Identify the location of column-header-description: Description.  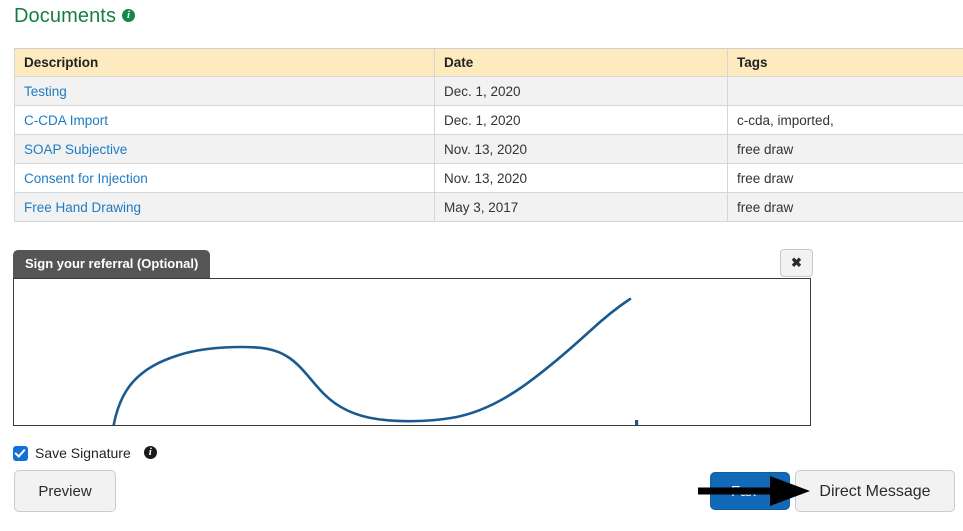
(224, 62).